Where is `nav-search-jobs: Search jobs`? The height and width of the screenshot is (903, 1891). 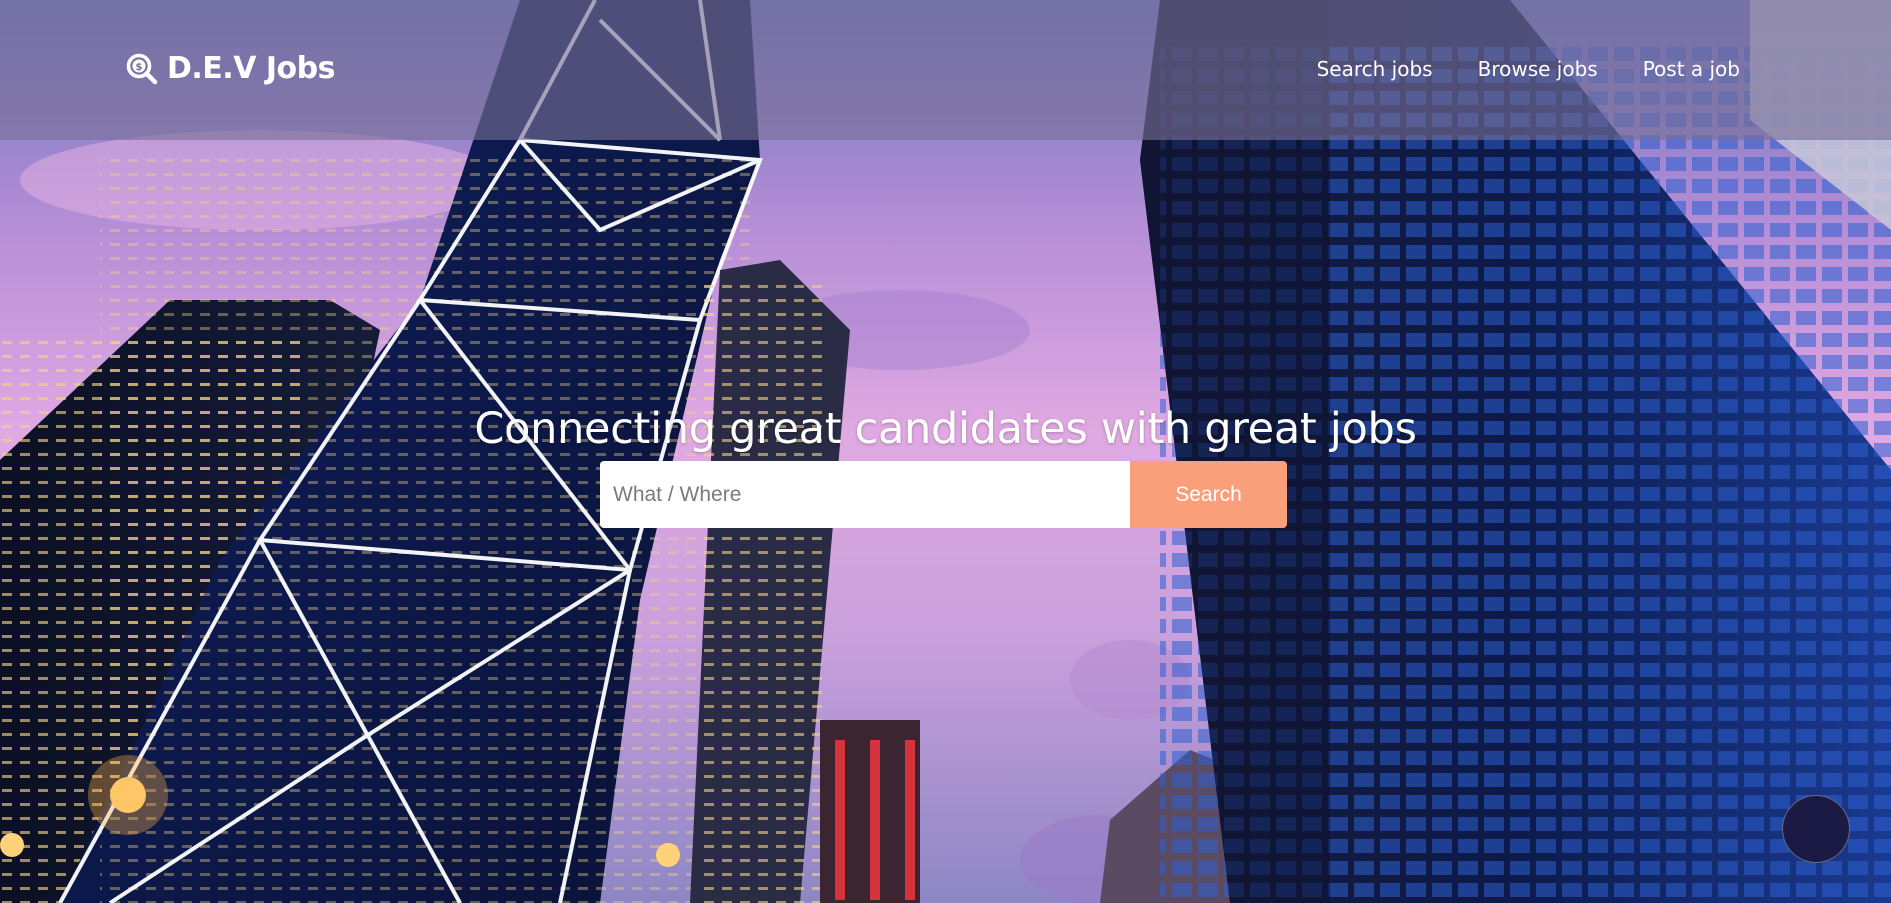 nav-search-jobs: Search jobs is located at coordinates (1375, 69).